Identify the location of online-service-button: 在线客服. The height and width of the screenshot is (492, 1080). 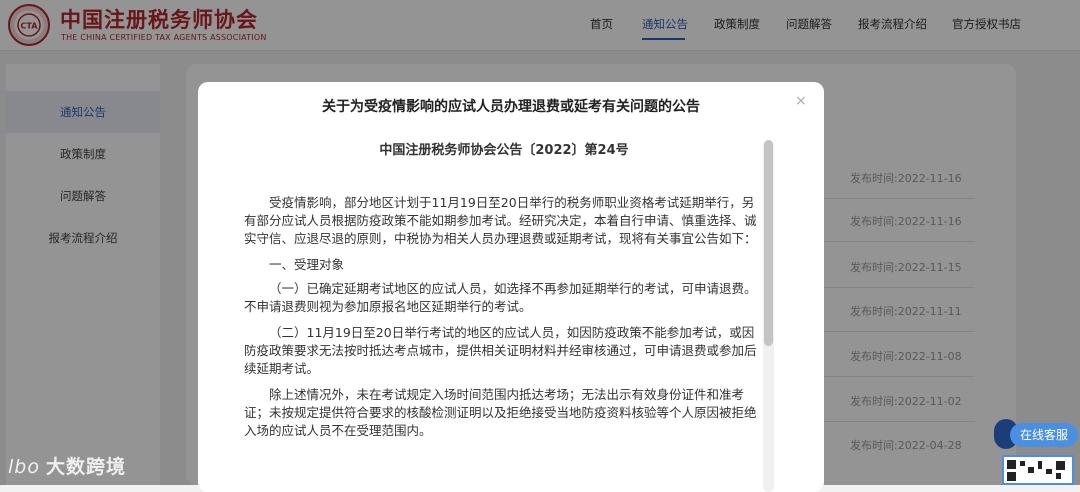
(1044, 435).